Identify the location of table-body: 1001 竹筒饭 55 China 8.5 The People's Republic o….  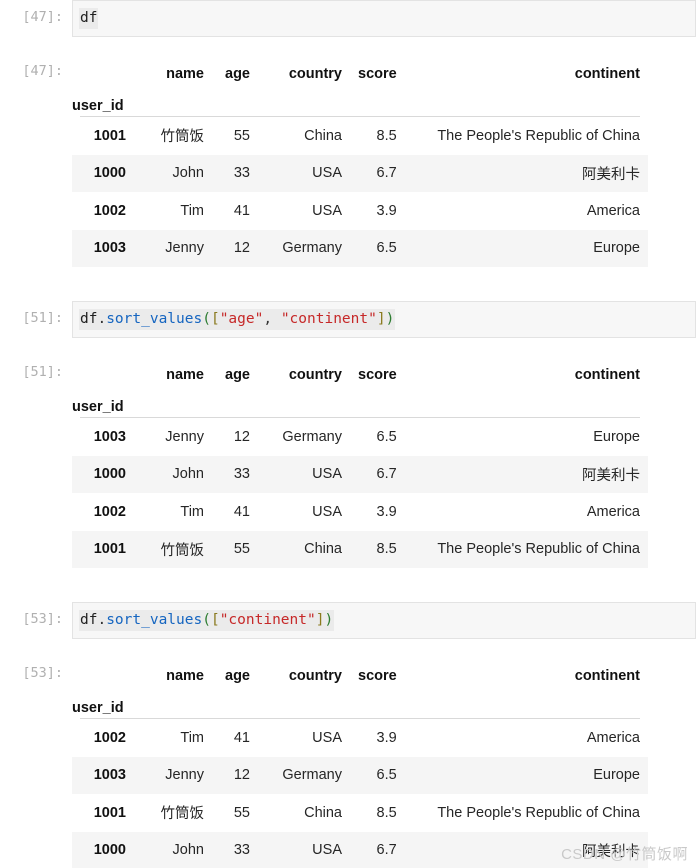
(360, 192).